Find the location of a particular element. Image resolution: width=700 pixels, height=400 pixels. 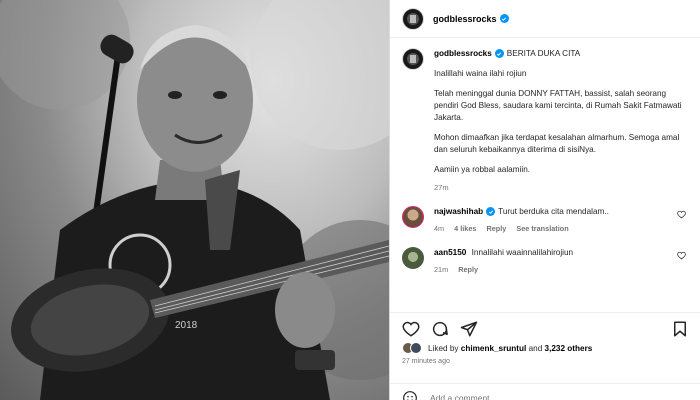

comment-text: Turut berduka cita mendalam.. is located at coordinates (553, 211).